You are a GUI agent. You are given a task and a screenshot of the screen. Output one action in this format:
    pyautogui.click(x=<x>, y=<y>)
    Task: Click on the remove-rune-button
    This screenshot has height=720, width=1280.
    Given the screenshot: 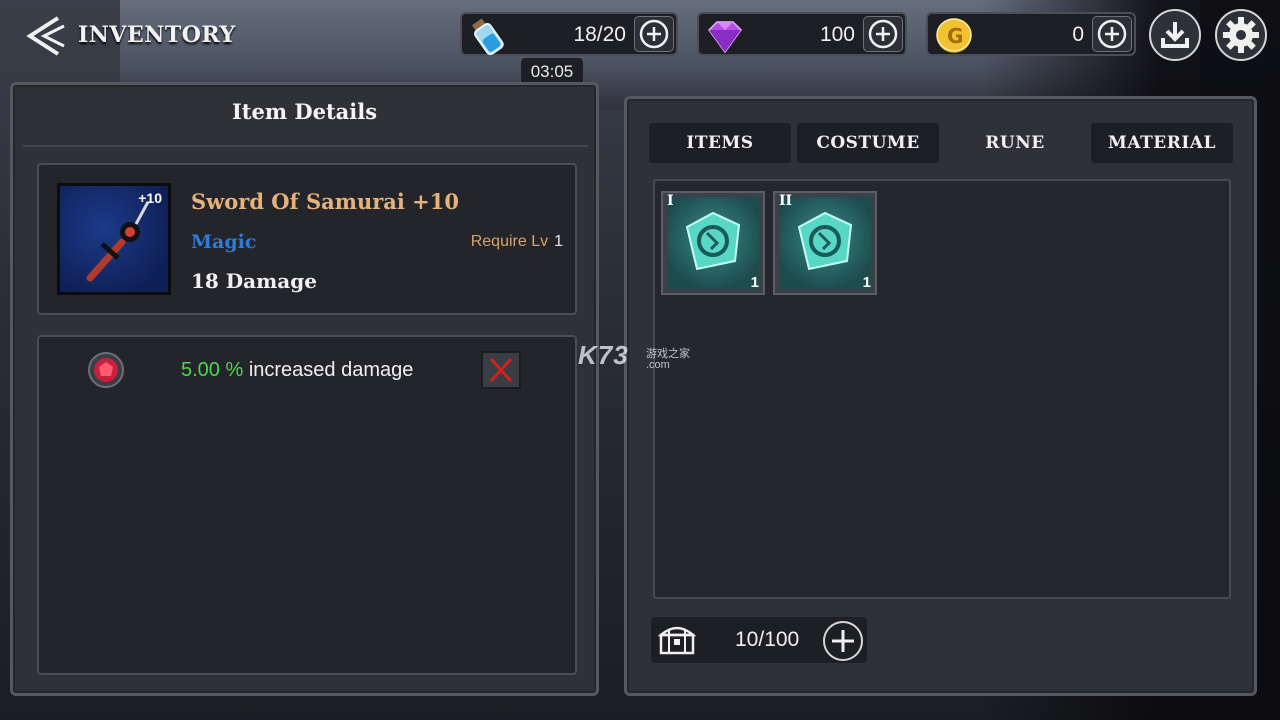 What is the action you would take?
    pyautogui.click(x=501, y=370)
    